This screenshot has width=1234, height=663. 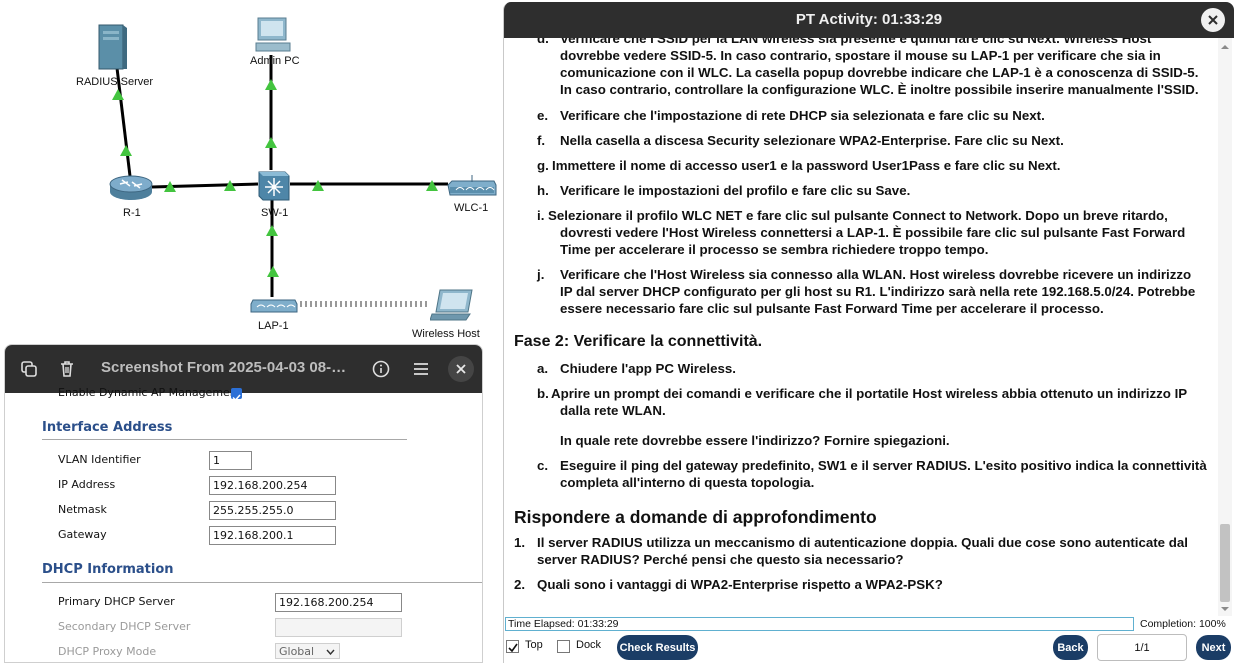 What do you see at coordinates (87, 484) in the screenshot?
I see `ip-address-label: IP Address` at bounding box center [87, 484].